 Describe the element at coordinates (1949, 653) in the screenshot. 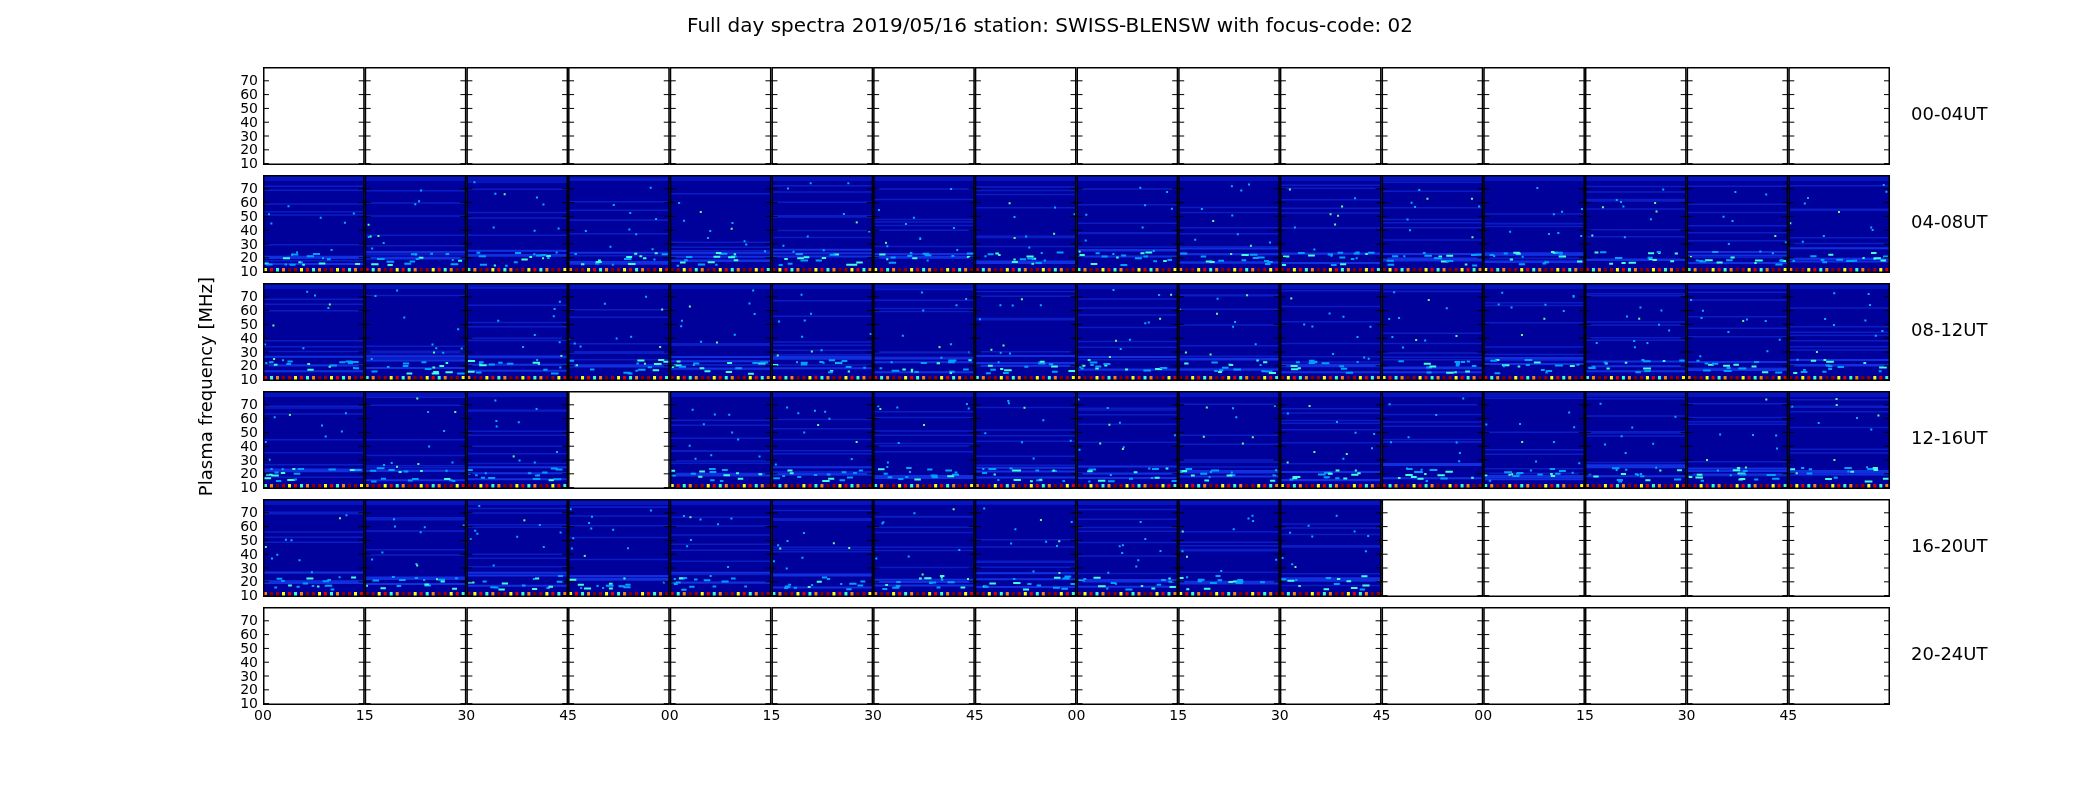

I see `row-label: 20-24UT` at that location.